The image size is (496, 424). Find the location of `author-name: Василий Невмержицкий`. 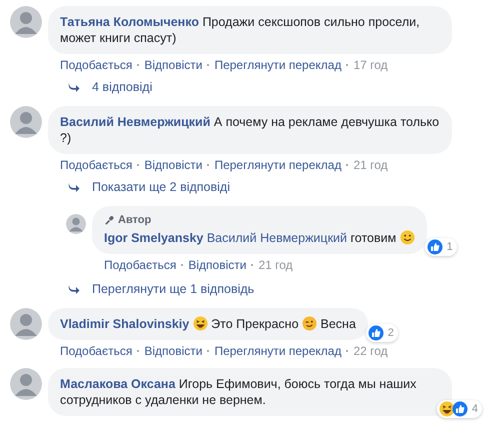

author-name: Василий Невмержицкий is located at coordinates (135, 122).